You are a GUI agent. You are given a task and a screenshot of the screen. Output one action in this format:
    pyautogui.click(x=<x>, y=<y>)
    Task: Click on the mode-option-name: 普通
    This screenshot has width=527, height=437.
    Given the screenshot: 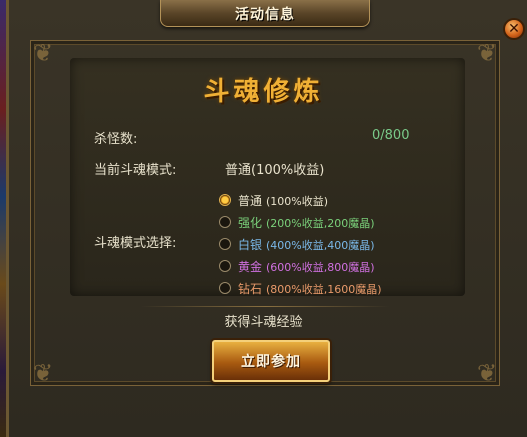 What is the action you would take?
    pyautogui.click(x=250, y=201)
    